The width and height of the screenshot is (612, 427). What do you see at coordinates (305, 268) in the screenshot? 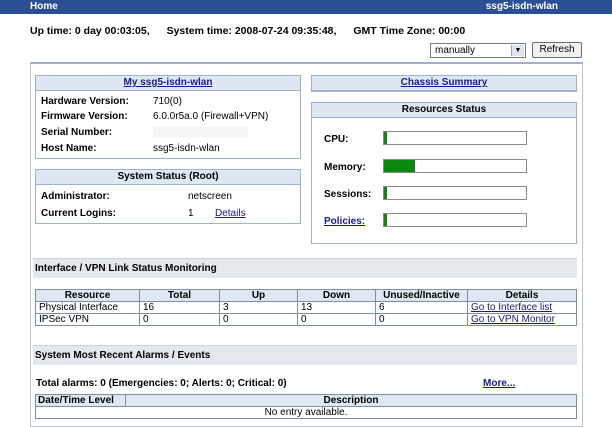
I see `interface-section-title: Interface / VPN Link Status Monitoring` at bounding box center [305, 268].